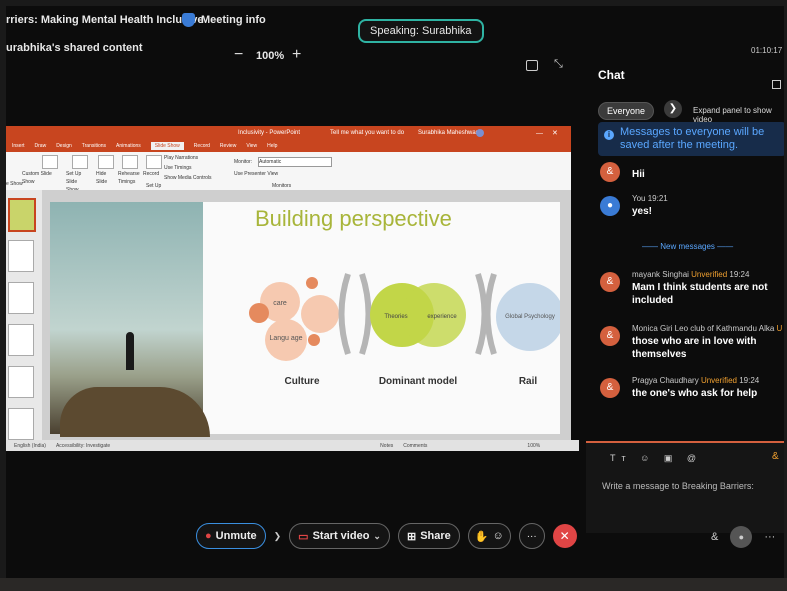 This screenshot has height=591, width=787. I want to click on venn-left-label: Theories, so click(395, 317).